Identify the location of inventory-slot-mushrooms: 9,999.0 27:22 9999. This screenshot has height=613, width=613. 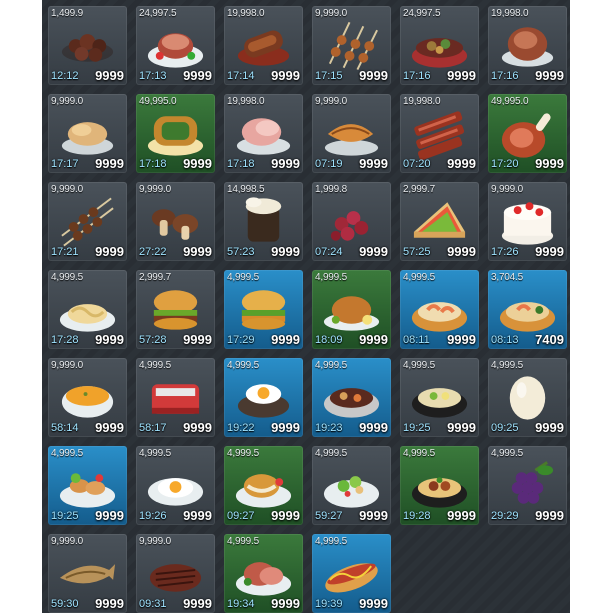
(175, 221).